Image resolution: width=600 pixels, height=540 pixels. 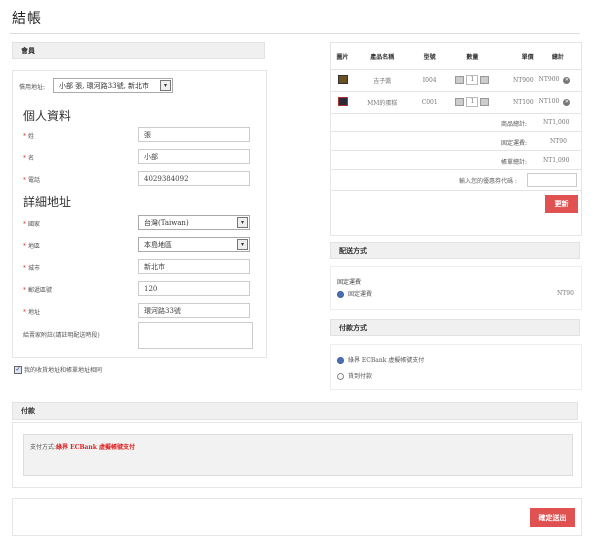 I want to click on phone-label: * 電話, so click(x=32, y=180).